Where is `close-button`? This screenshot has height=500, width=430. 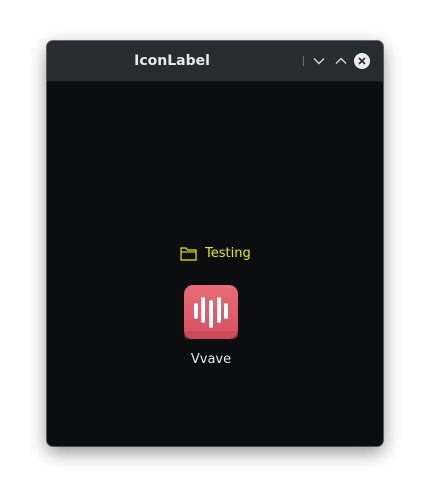
close-button is located at coordinates (362, 61).